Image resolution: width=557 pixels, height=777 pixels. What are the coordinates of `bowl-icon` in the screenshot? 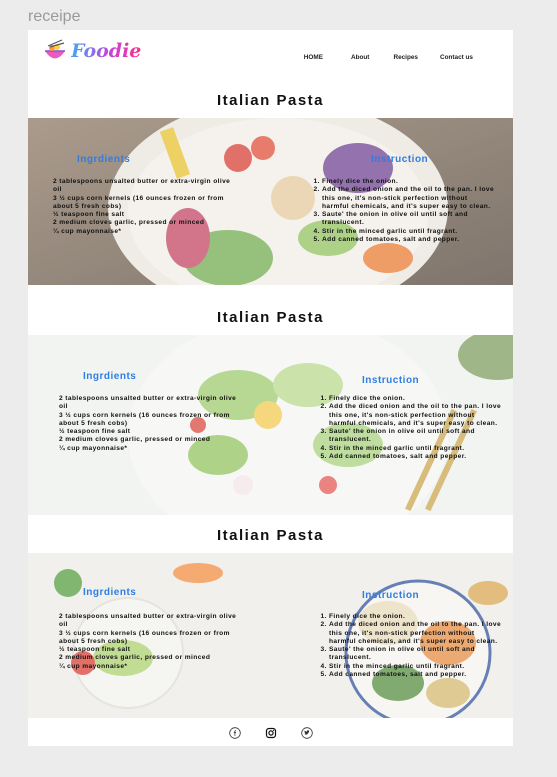 It's located at (55, 49).